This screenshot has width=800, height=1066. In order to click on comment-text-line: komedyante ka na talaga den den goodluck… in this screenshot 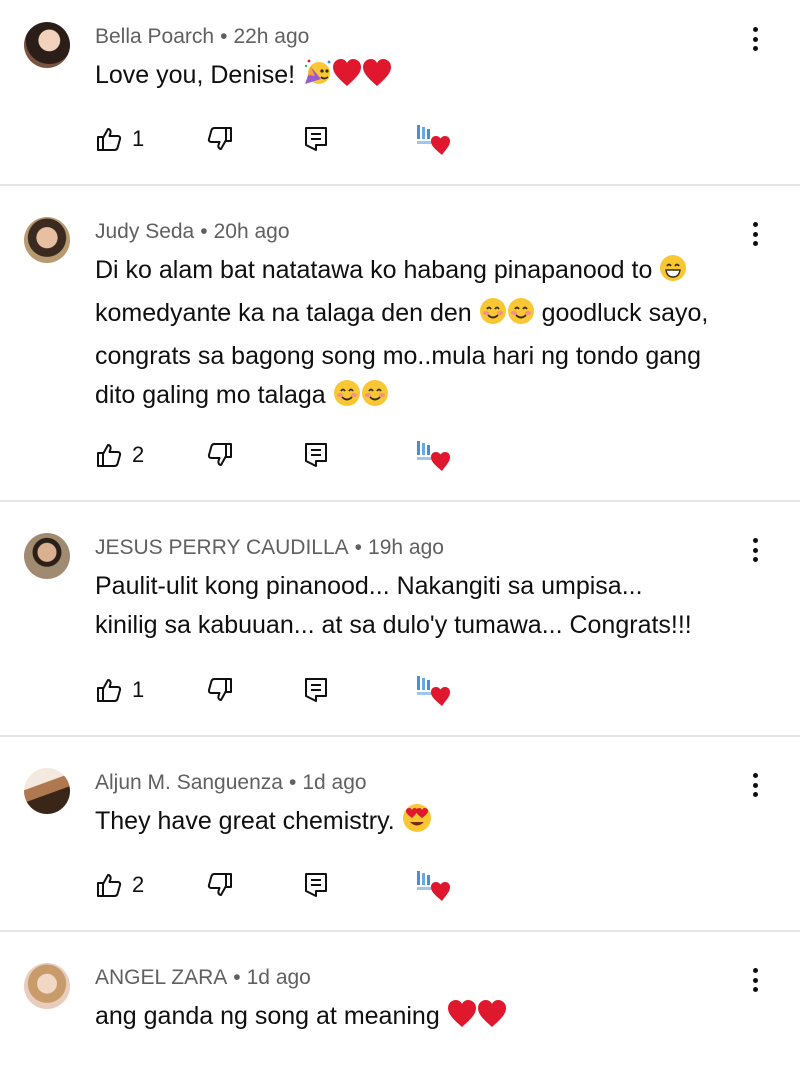, I will do `click(435, 315)`.